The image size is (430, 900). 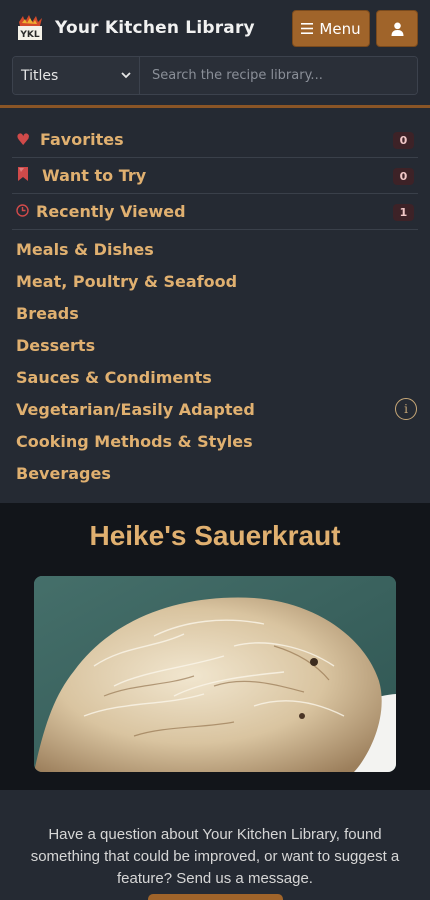 I want to click on quick-link-label: Recently Viewed, so click(x=111, y=211).